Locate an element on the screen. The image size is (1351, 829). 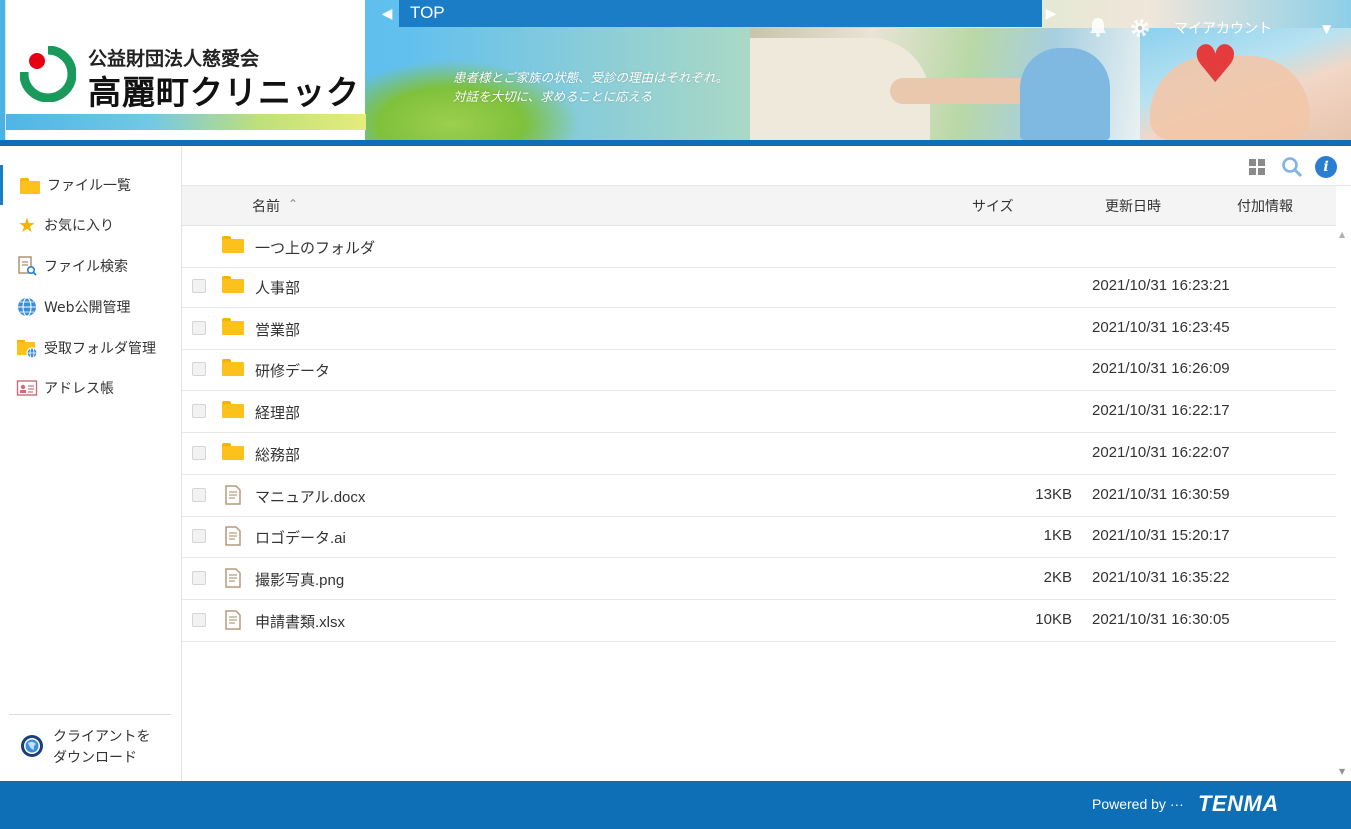
grid-view-icon is located at coordinates (1257, 167).